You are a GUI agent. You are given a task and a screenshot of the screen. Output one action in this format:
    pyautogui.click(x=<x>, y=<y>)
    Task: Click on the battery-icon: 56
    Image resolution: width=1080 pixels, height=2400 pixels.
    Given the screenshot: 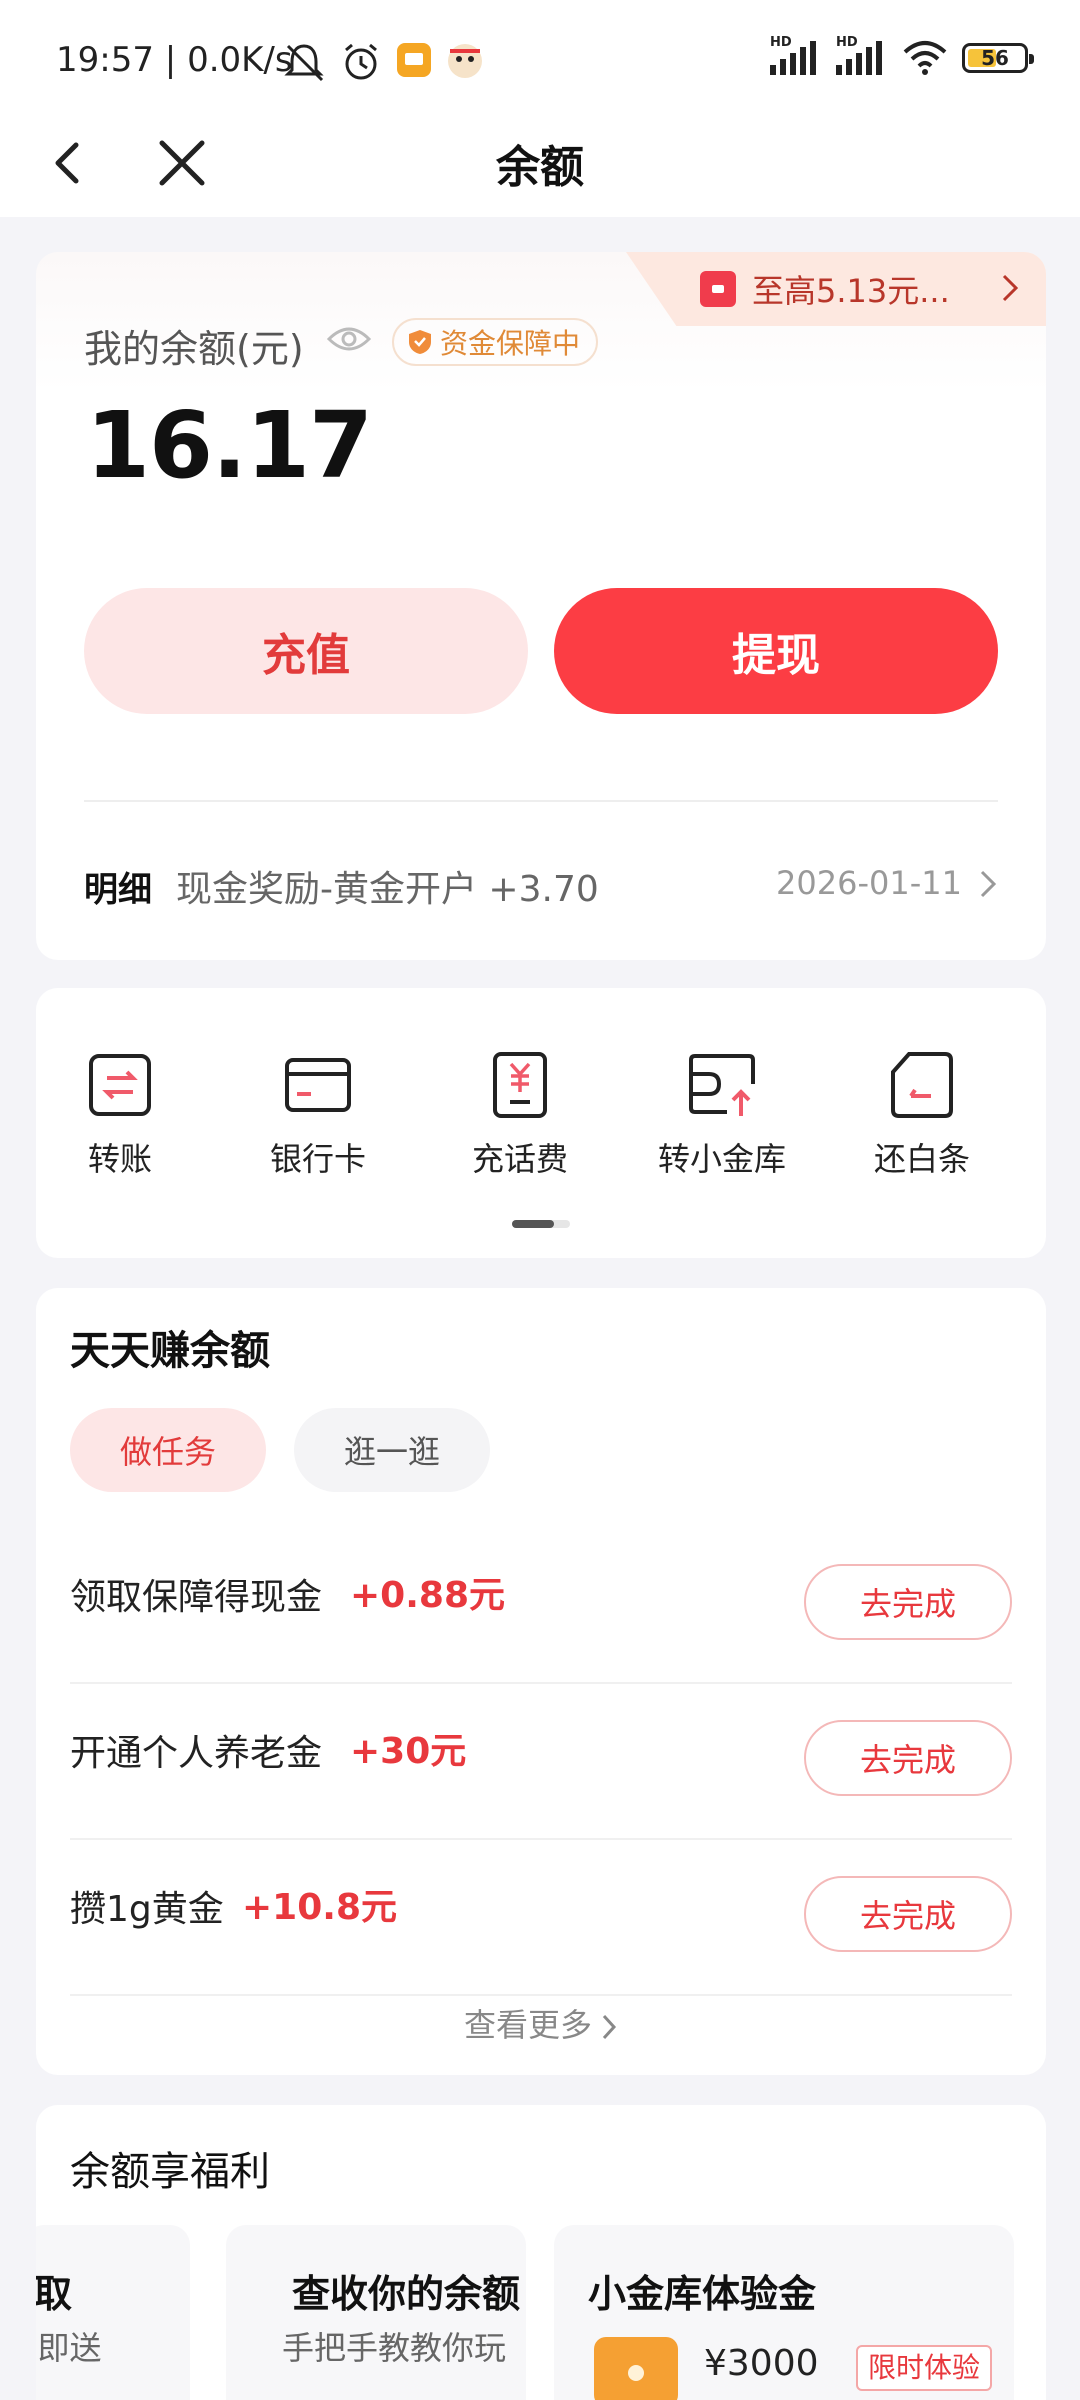 What is the action you would take?
    pyautogui.click(x=998, y=58)
    